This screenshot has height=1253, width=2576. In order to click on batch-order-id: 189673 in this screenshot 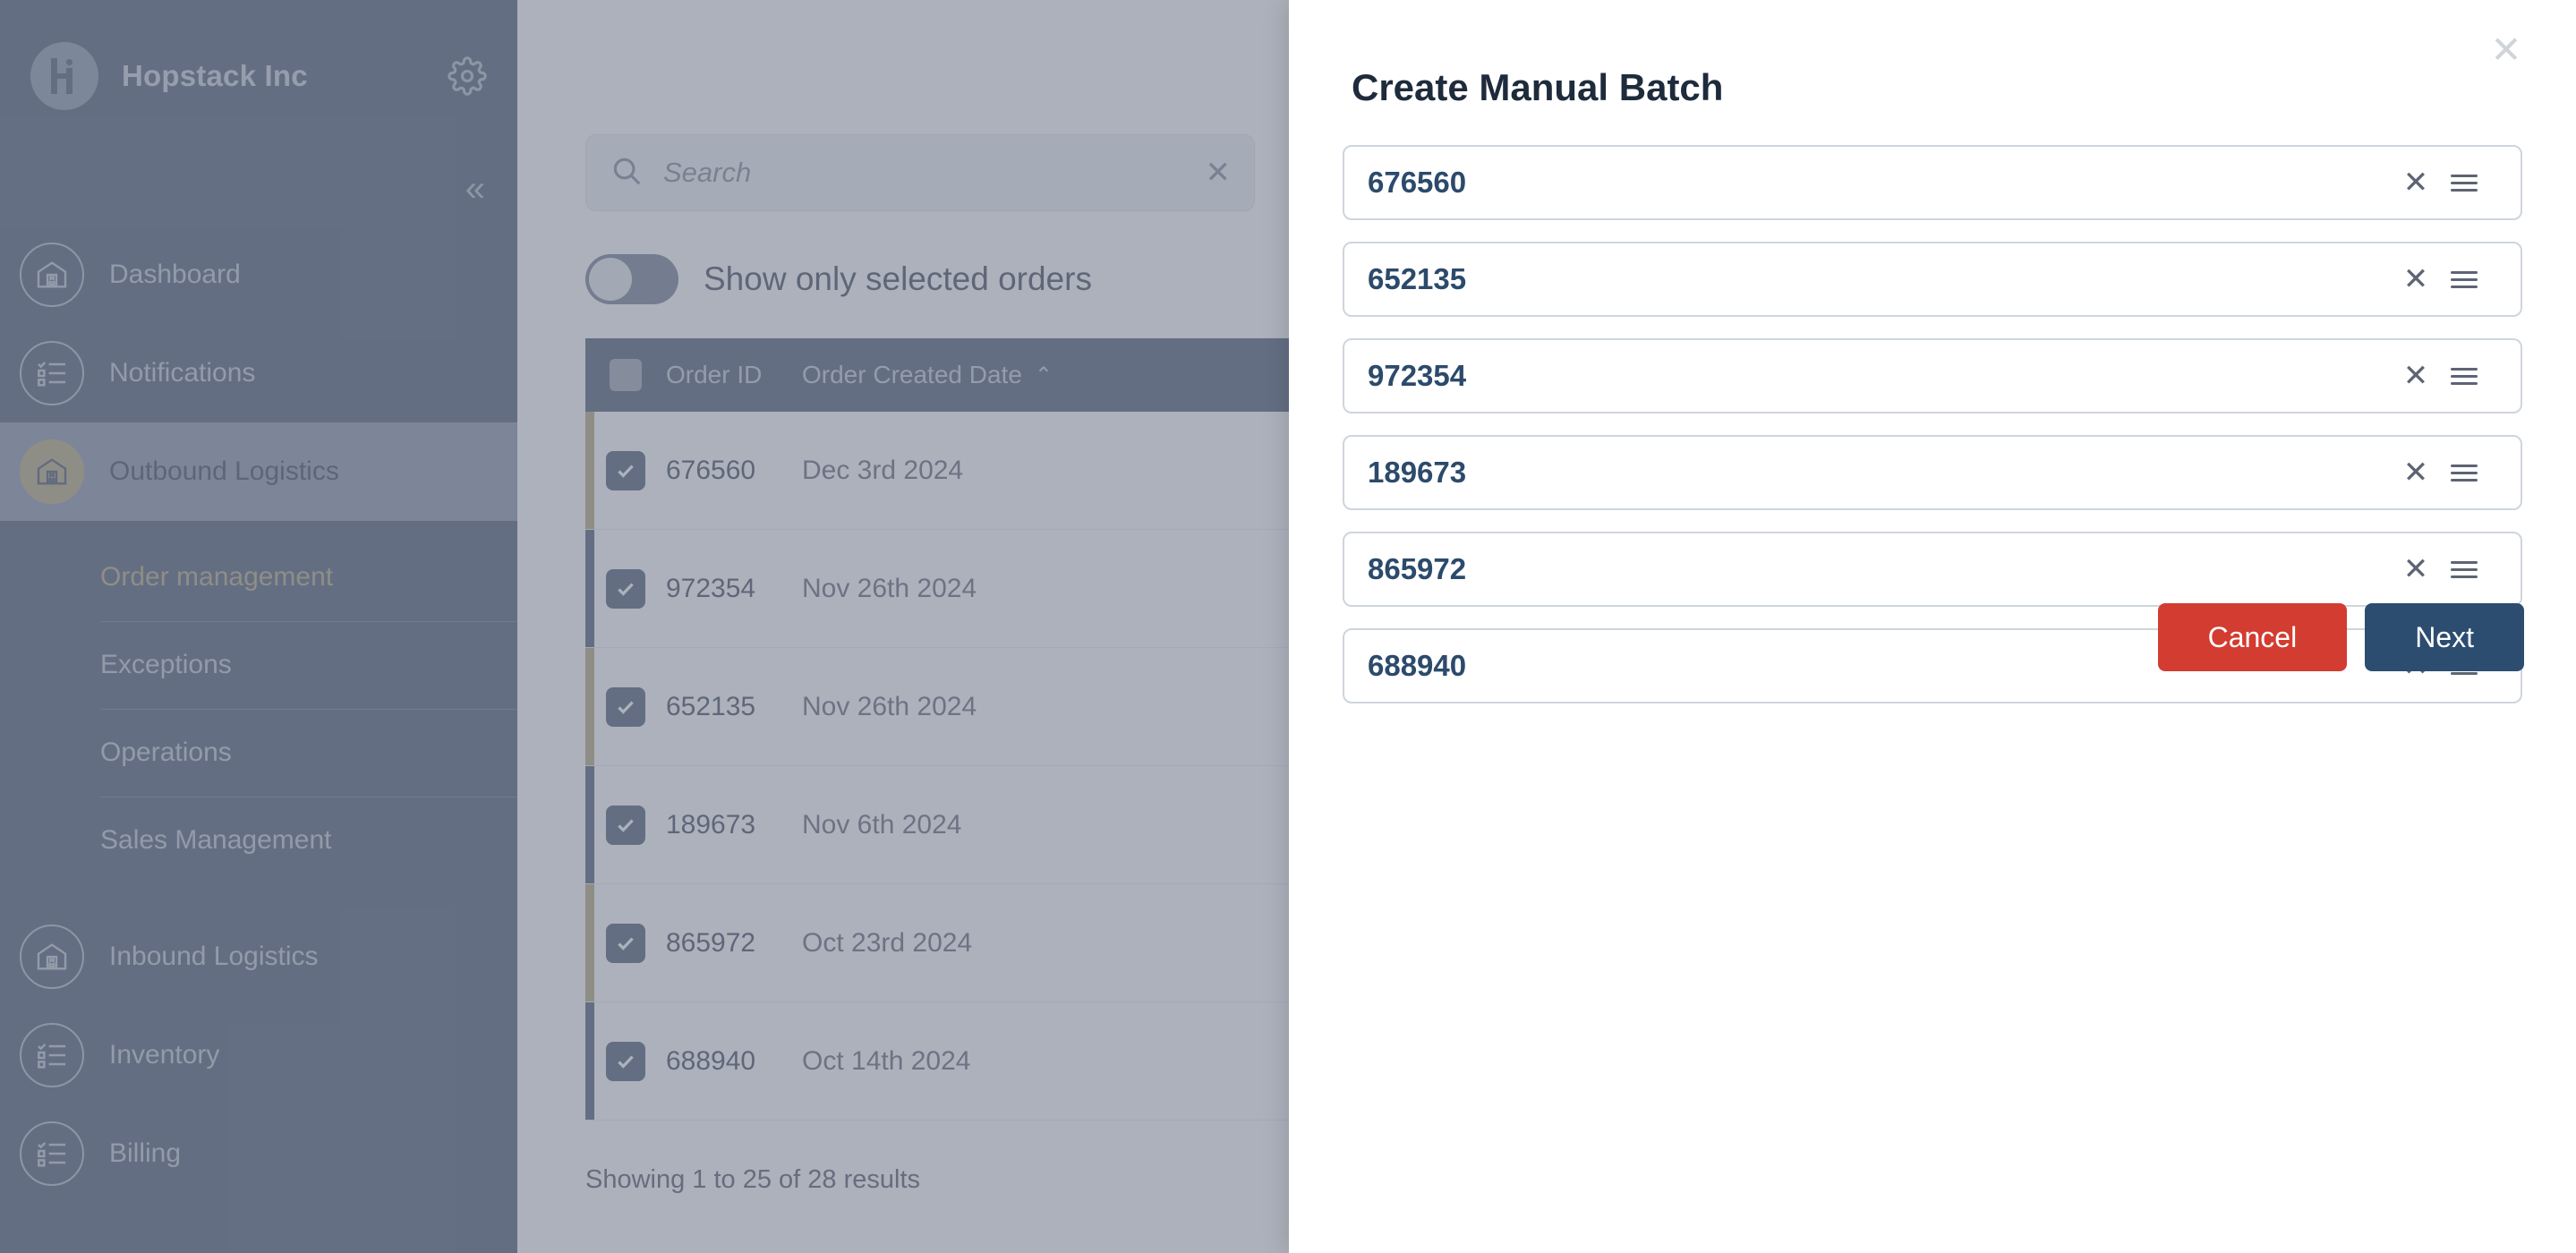, I will do `click(1417, 472)`.